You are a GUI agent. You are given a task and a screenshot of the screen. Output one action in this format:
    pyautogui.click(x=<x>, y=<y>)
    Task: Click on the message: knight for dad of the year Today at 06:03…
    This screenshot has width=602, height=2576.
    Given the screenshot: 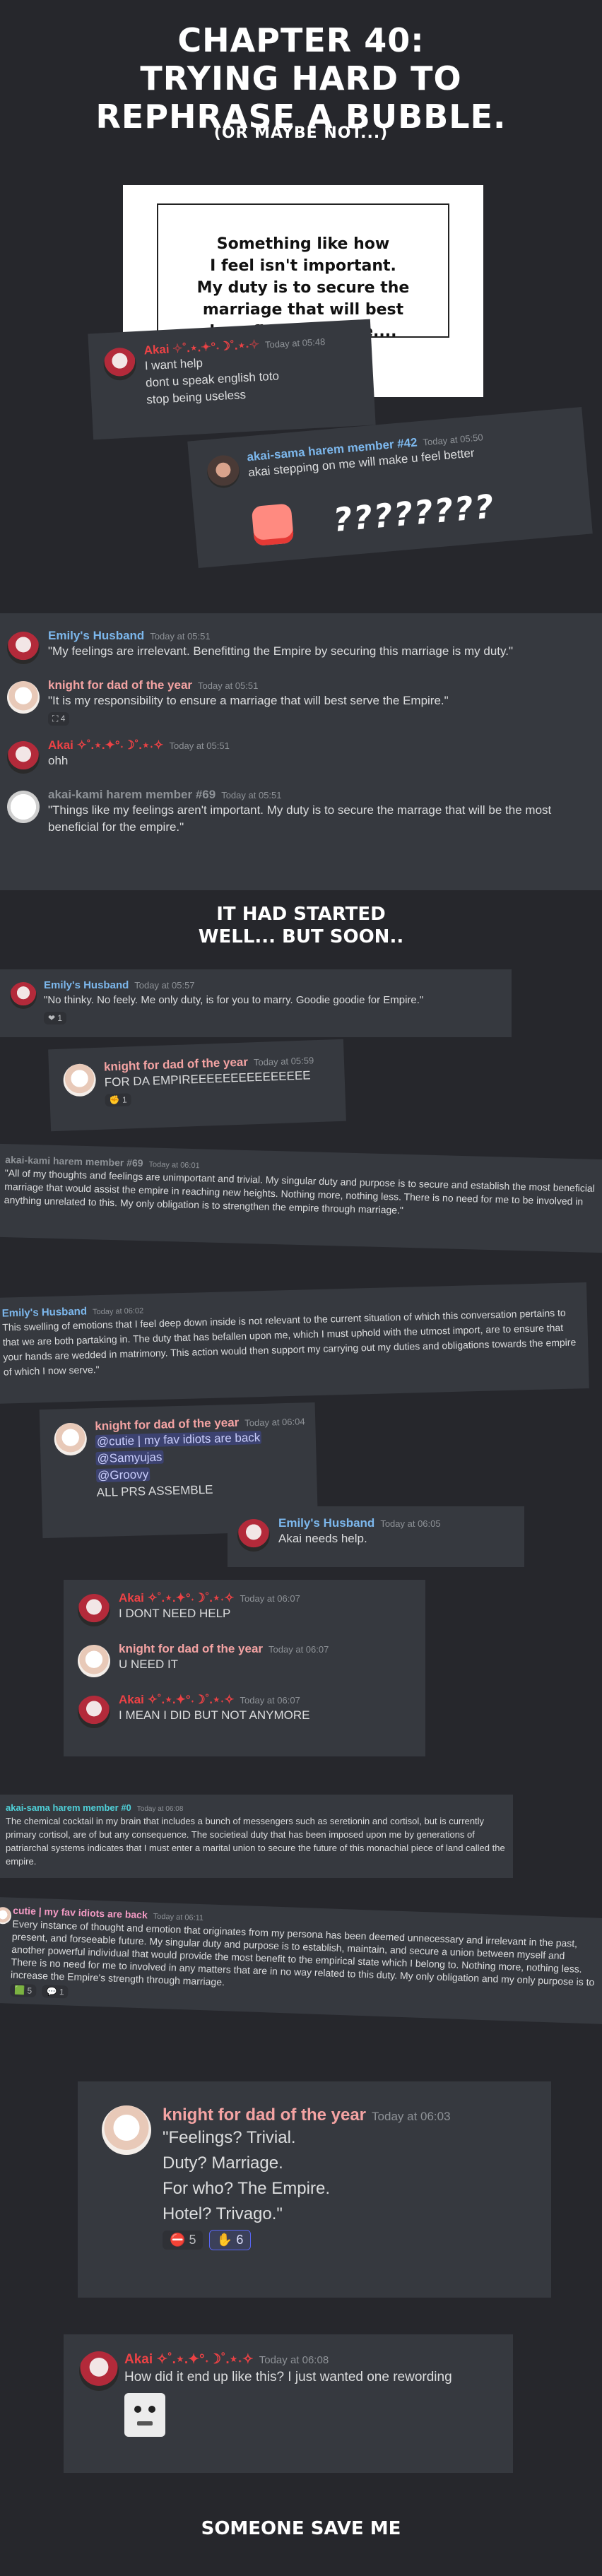 What is the action you would take?
    pyautogui.click(x=314, y=2177)
    